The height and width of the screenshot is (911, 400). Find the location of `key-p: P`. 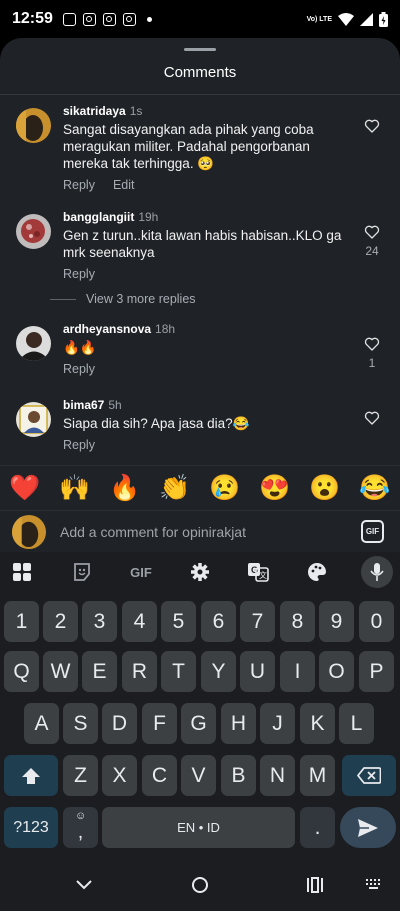

key-p: P is located at coordinates (376, 671).